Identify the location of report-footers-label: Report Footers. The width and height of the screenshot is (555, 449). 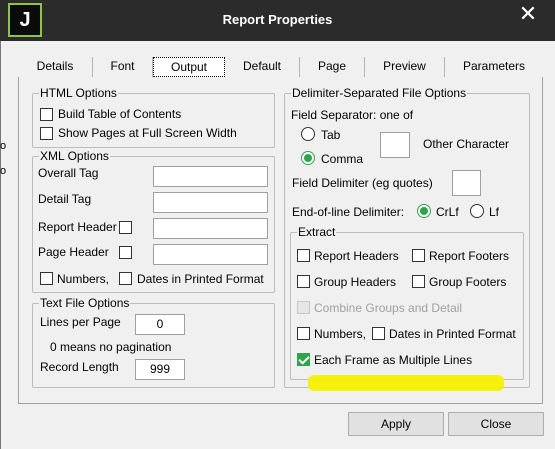
(469, 256).